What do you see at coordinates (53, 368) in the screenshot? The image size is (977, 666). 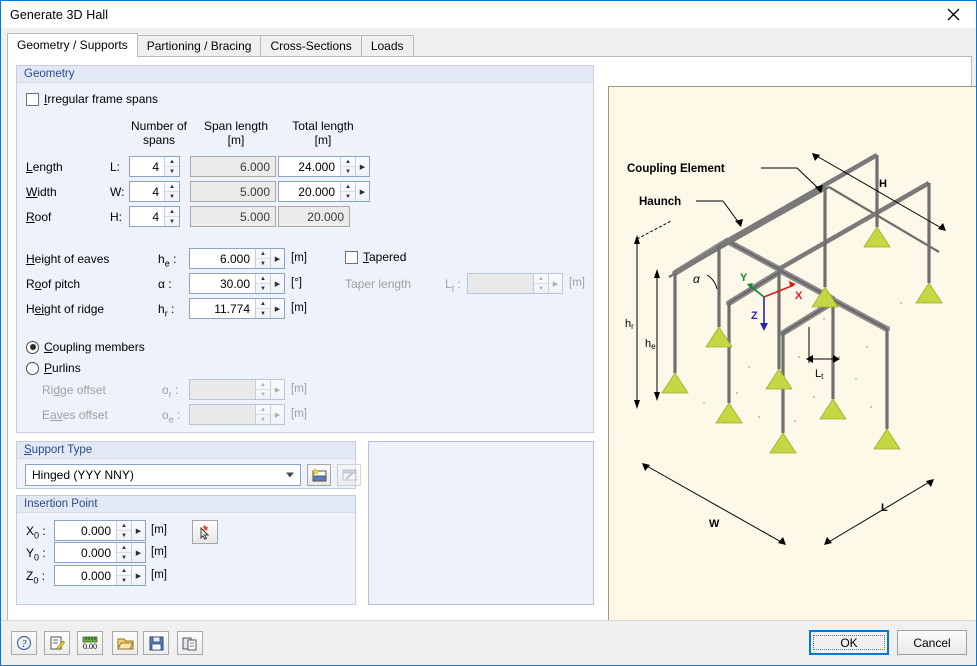 I see `purlins-radio: Purlins` at bounding box center [53, 368].